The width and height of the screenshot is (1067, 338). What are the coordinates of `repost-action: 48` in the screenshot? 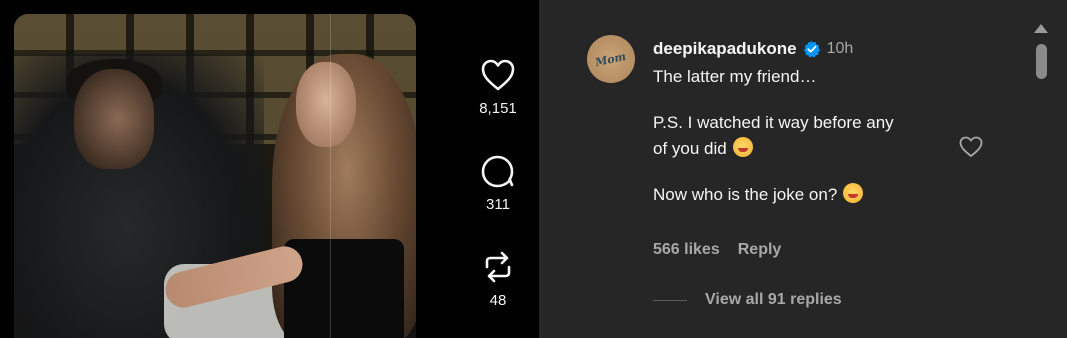 It's located at (498, 279).